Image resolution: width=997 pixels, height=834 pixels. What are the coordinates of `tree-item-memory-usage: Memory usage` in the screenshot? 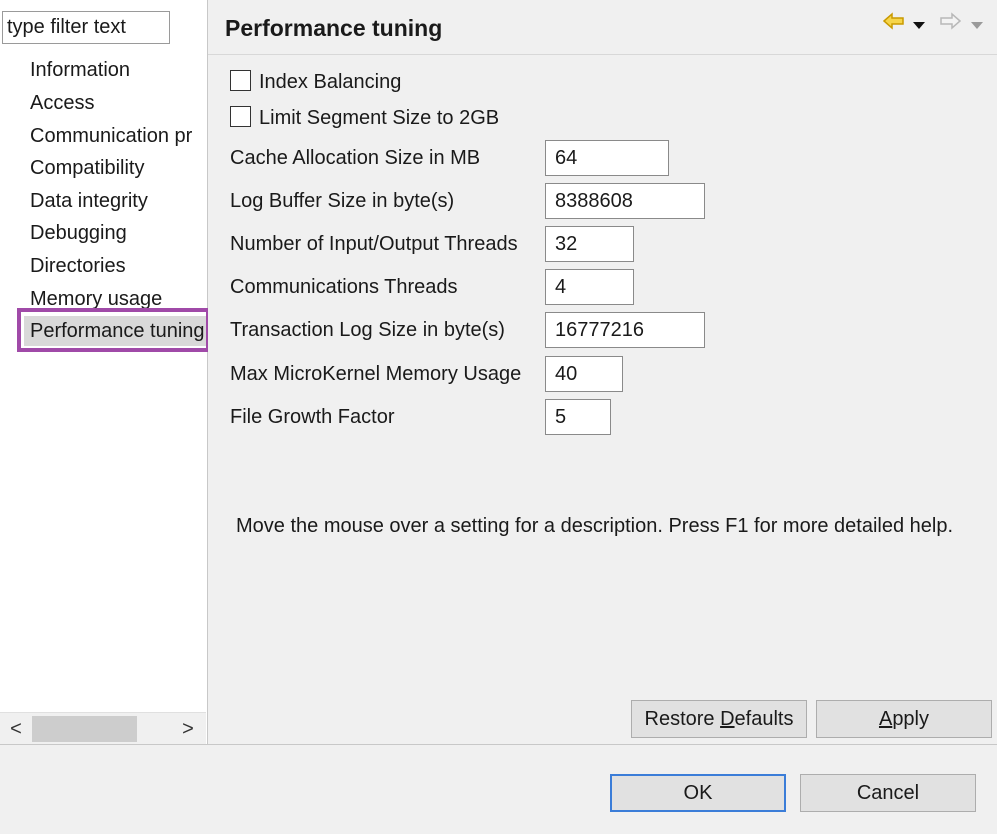 It's located at (115, 299).